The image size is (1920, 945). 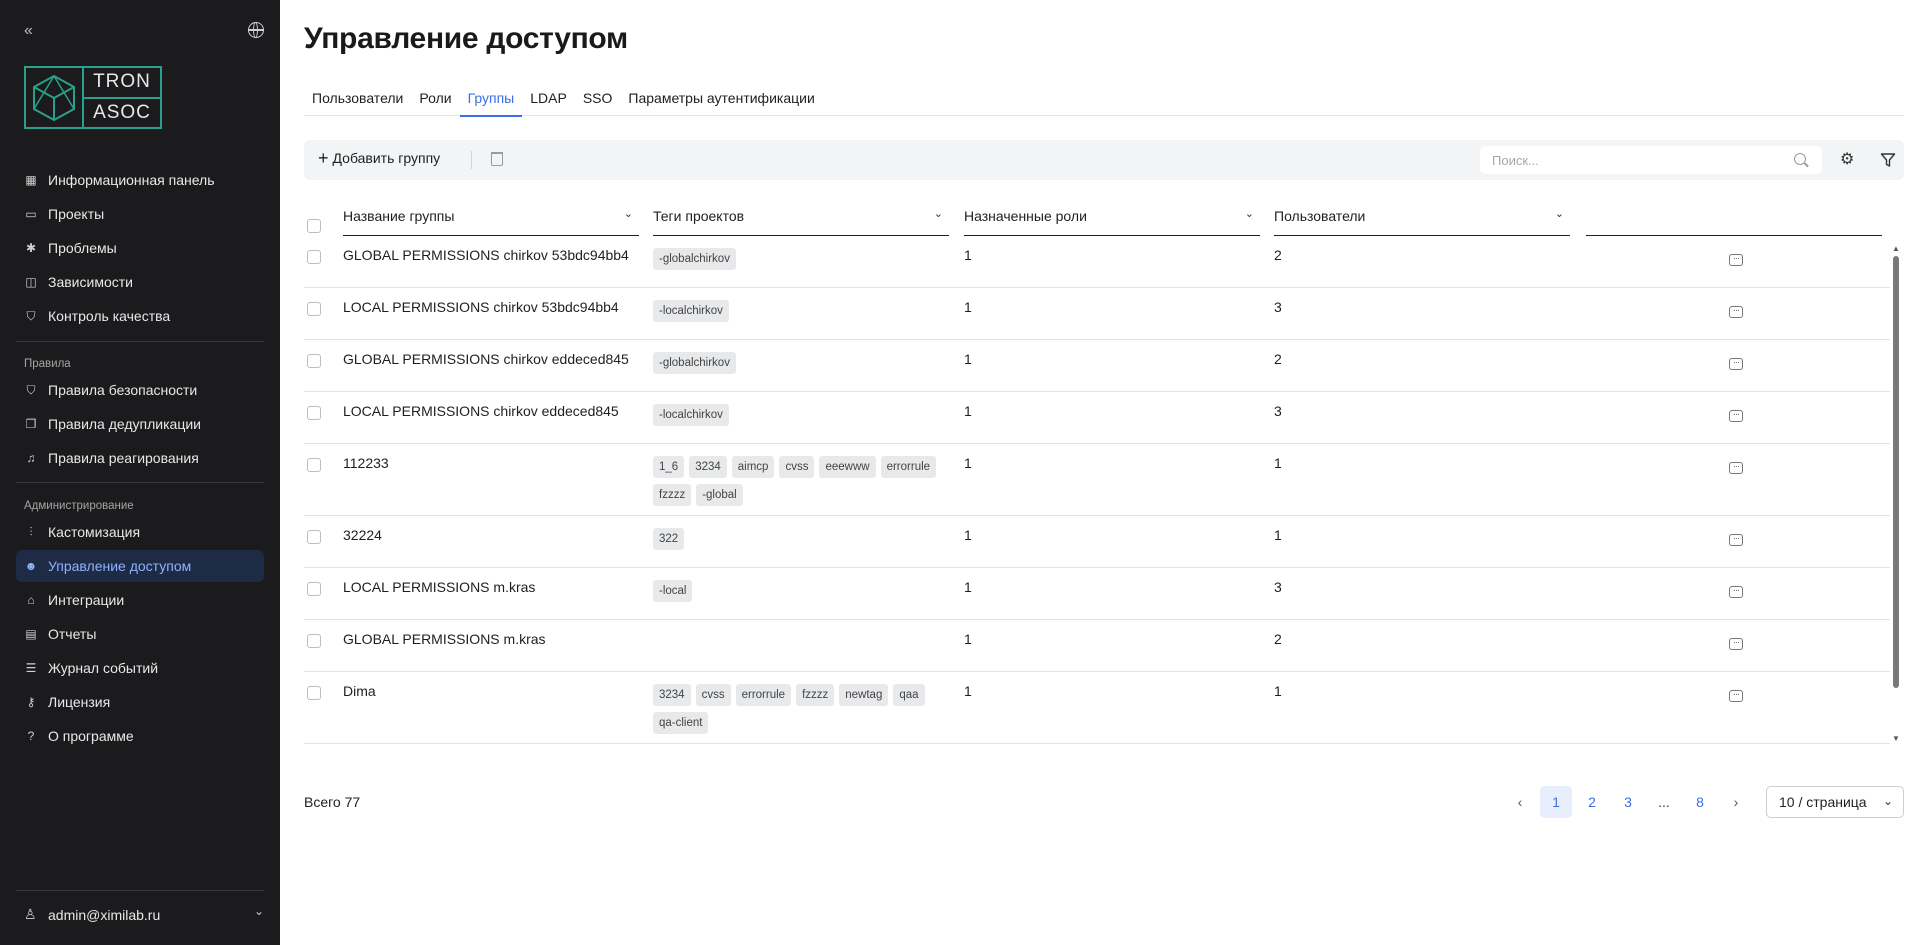 I want to click on next-page-button: ›, so click(x=1736, y=802).